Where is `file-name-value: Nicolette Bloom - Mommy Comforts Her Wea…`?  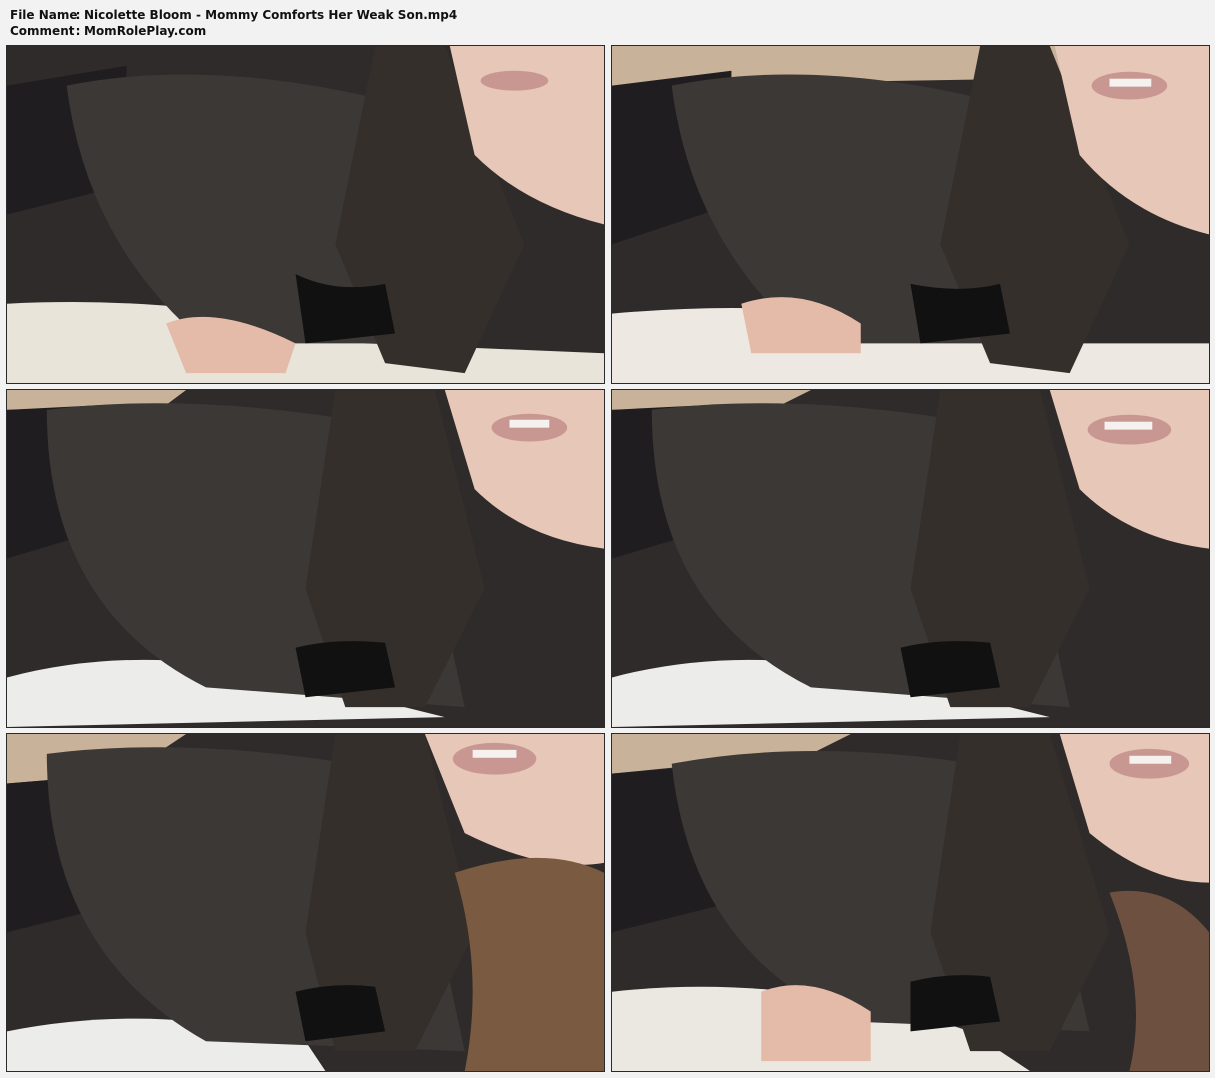
file-name-value: Nicolette Bloom - Mommy Comforts Her Wea… is located at coordinates (271, 15).